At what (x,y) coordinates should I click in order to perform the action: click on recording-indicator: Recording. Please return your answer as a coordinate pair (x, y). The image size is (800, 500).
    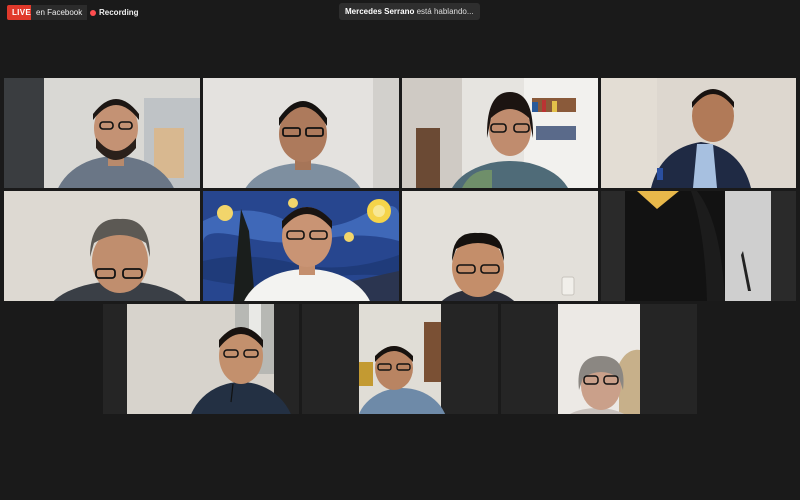
    Looking at the image, I should click on (114, 12).